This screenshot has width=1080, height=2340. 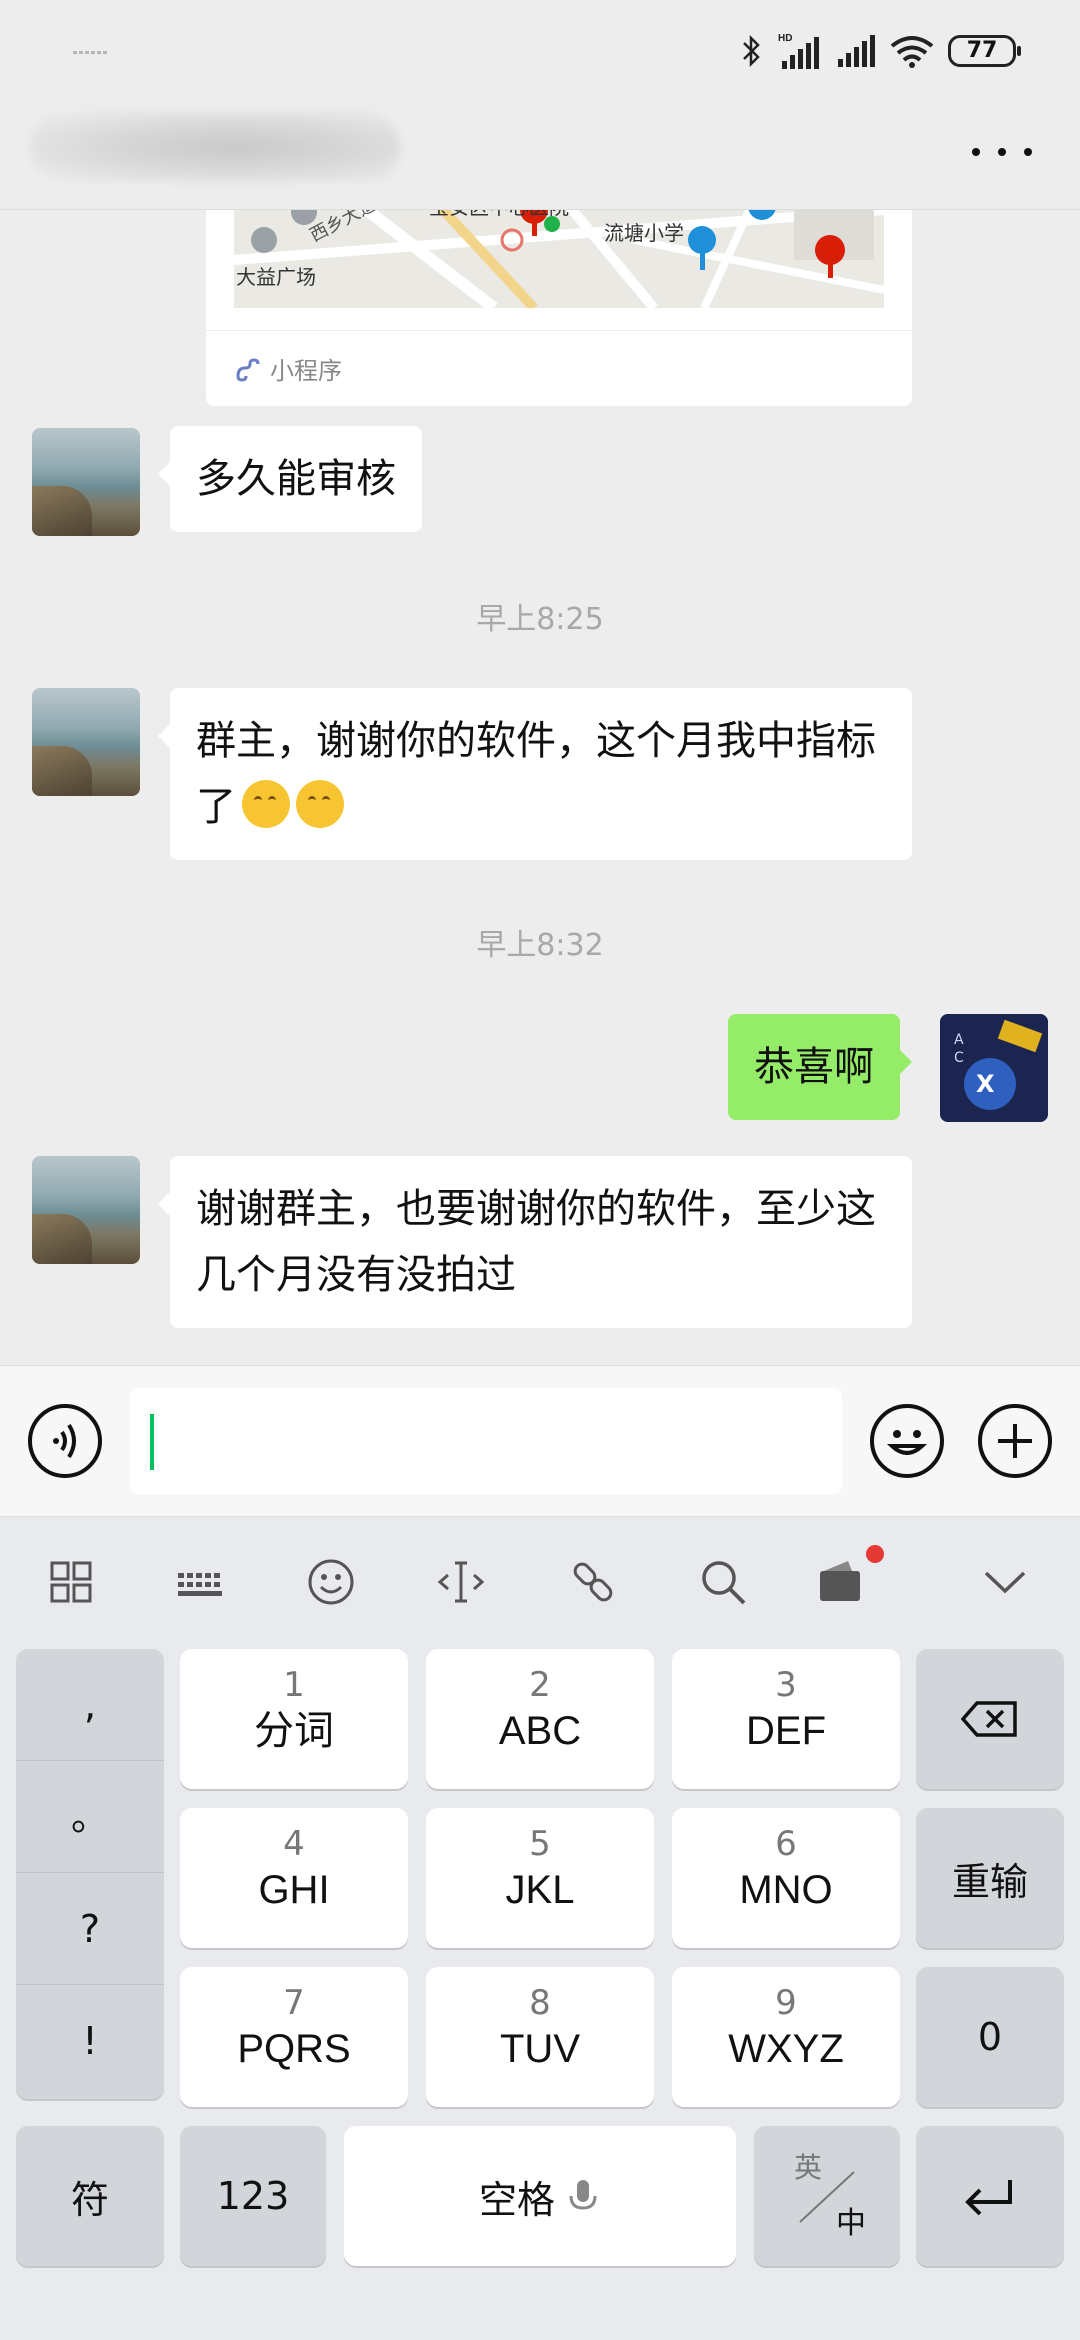 I want to click on more-dots-icon, so click(x=1002, y=152).